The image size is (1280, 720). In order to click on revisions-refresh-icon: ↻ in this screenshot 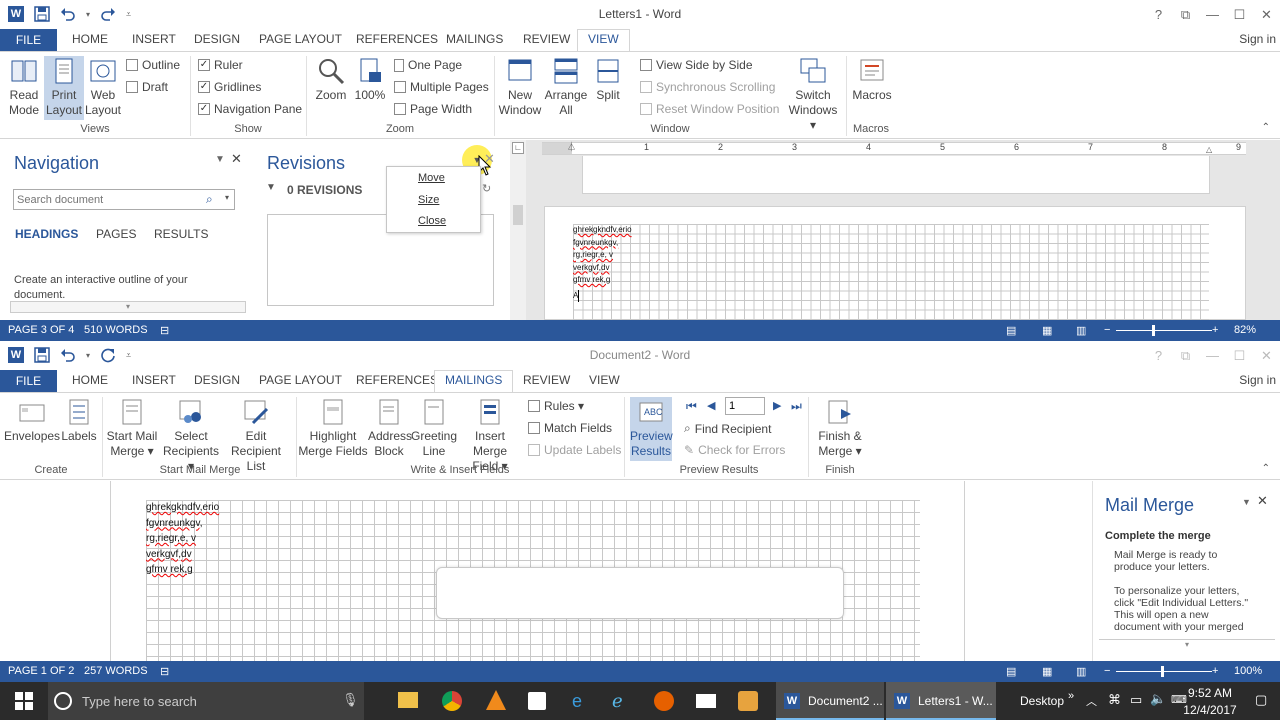, I will do `click(486, 188)`.